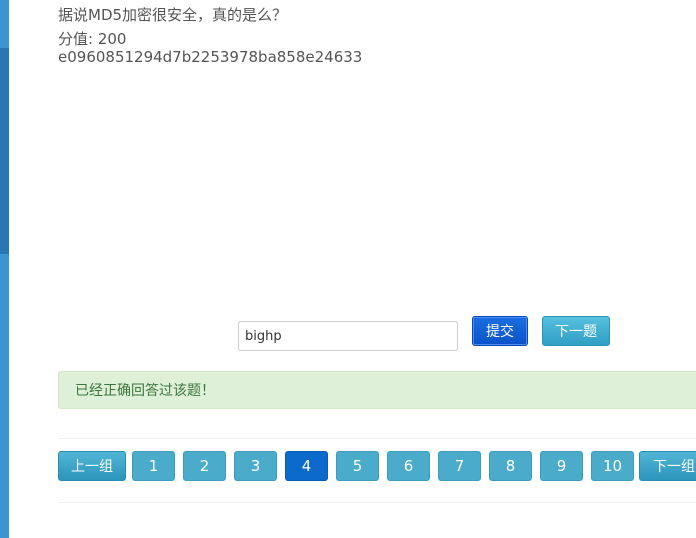  Describe the element at coordinates (306, 466) in the screenshot. I see `page-button-4-active: 4` at that location.